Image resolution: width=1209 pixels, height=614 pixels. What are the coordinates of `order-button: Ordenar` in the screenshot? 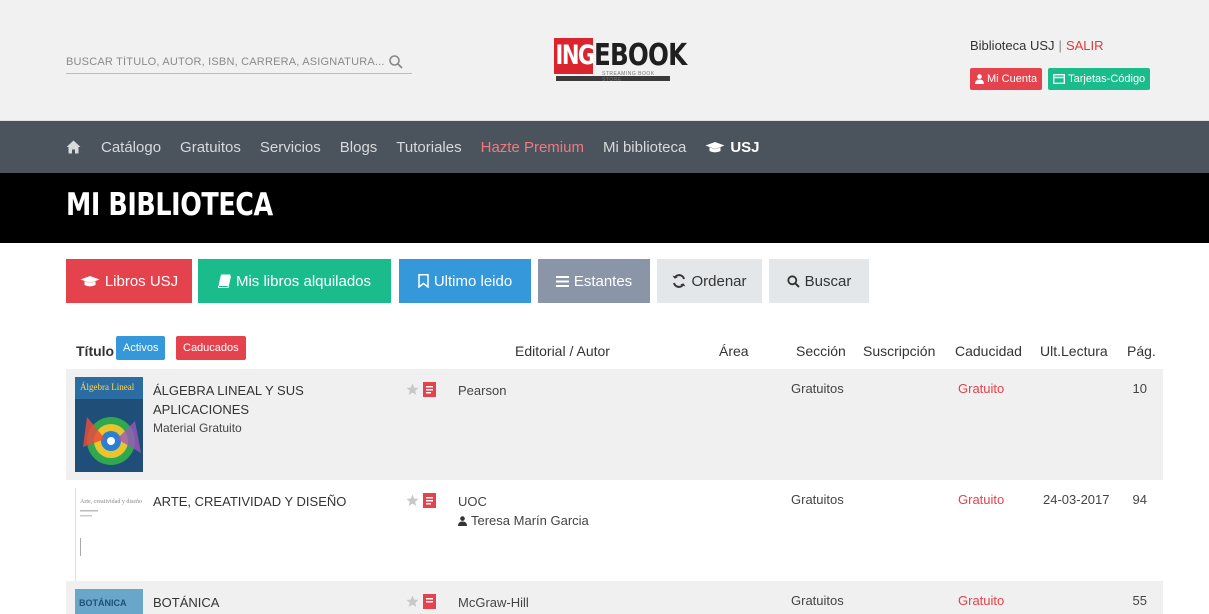 It's located at (709, 281).